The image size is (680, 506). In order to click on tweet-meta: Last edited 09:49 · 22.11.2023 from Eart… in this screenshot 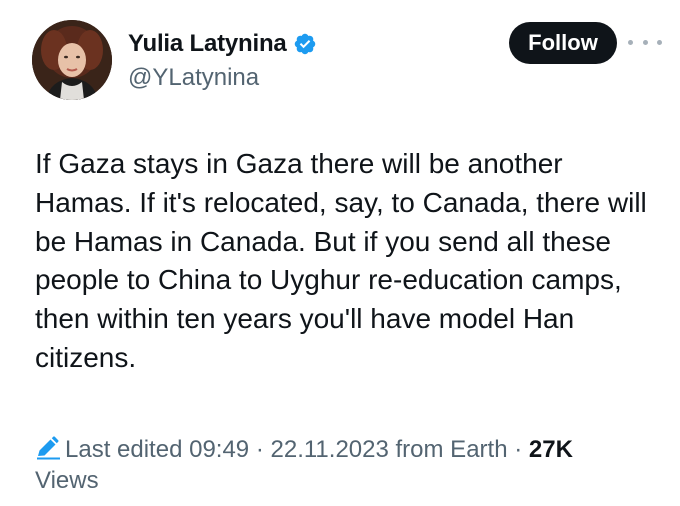, I will do `click(350, 465)`.